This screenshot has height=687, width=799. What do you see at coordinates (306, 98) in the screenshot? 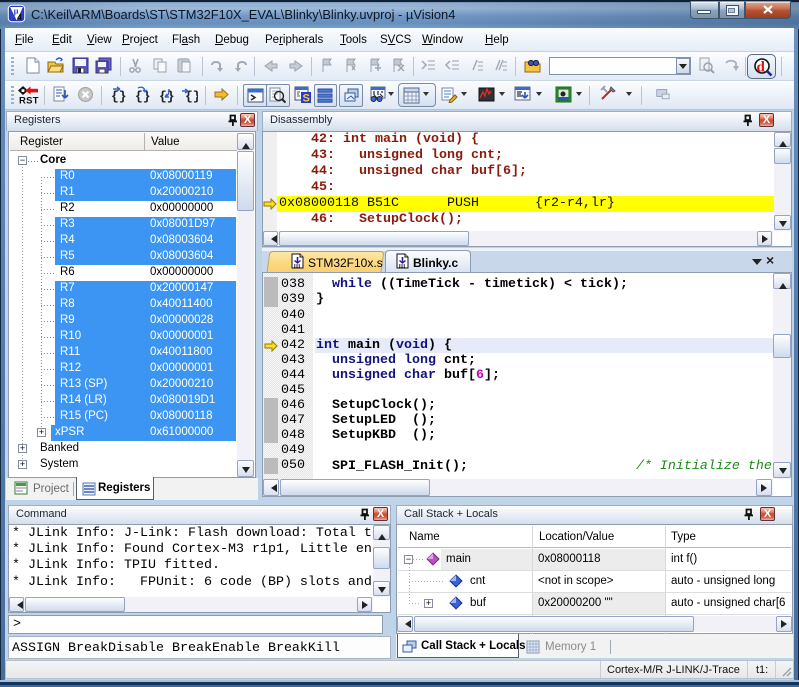
I see `svg-text: S` at bounding box center [306, 98].